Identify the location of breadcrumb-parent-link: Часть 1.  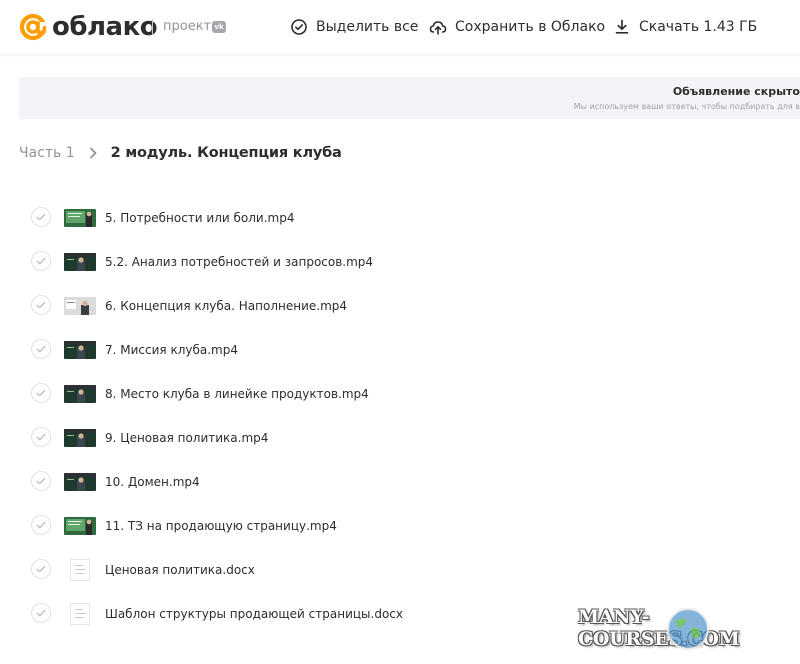
(47, 153).